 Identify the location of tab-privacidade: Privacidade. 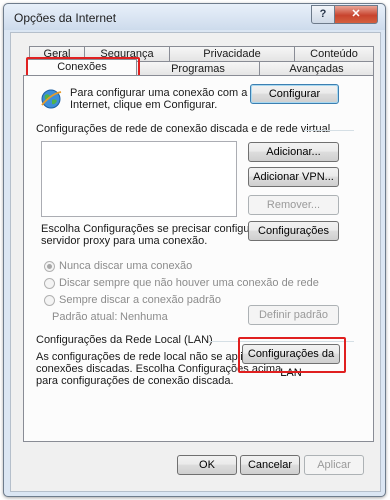
(232, 53).